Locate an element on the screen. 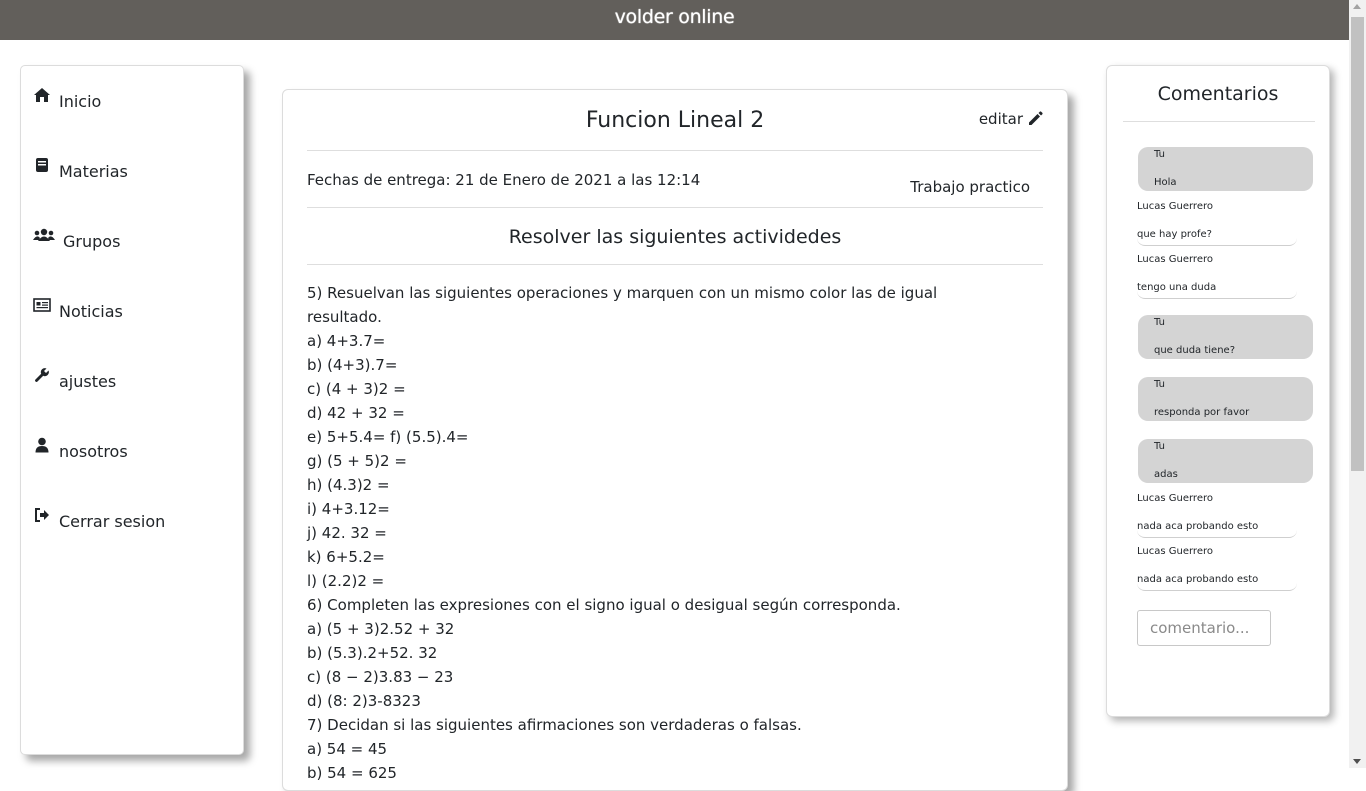  sidebar-item-nosotros: nosotros is located at coordinates (80, 451).